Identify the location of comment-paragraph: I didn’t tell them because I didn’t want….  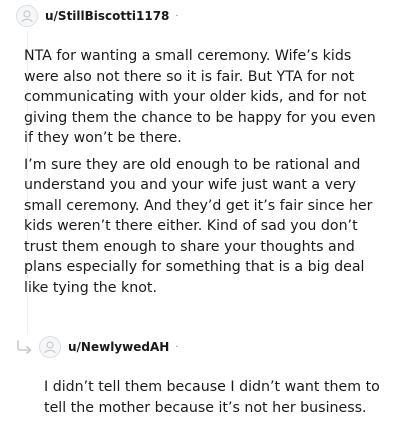
(212, 397).